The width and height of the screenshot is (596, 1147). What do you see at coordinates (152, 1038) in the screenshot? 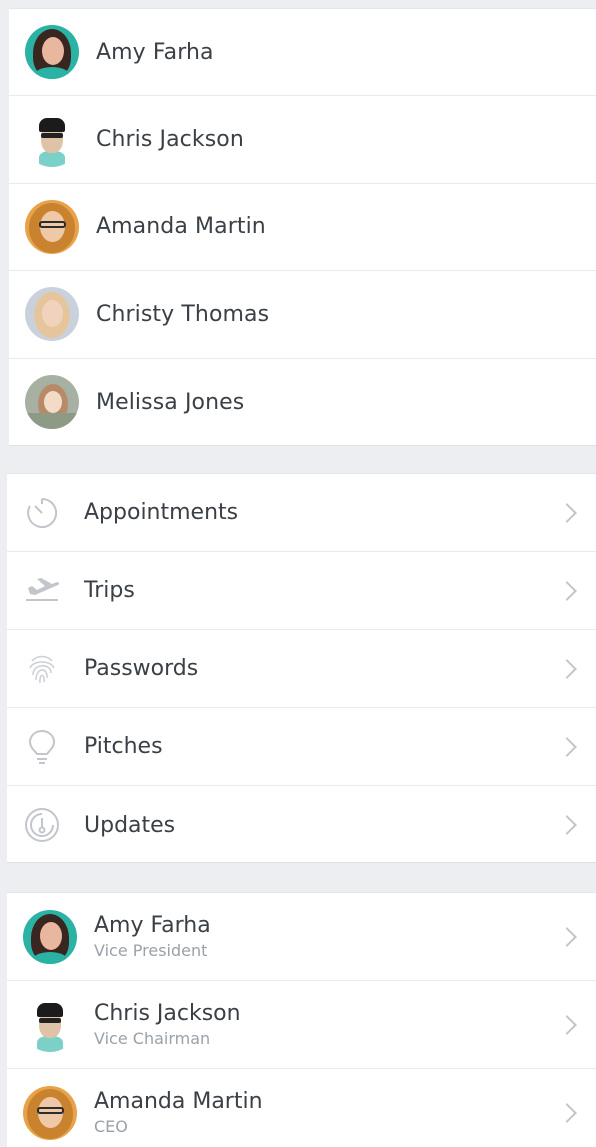
I see `contact-title: Vice Chairman` at bounding box center [152, 1038].